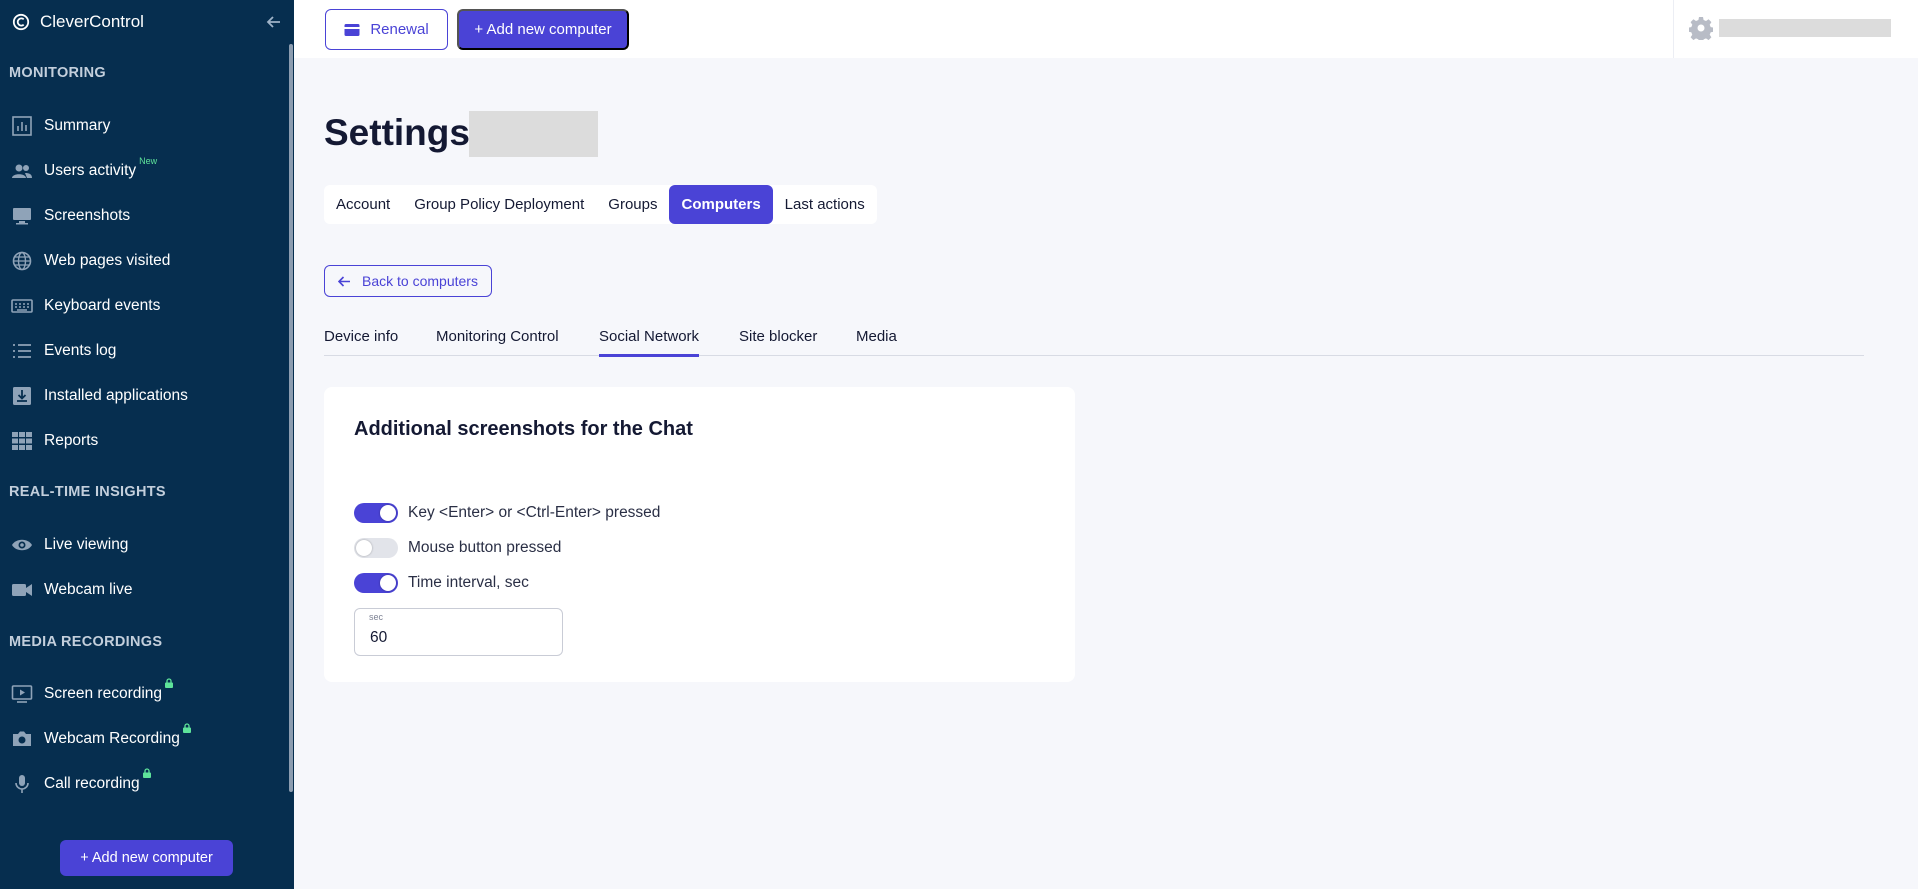 This screenshot has width=1918, height=889. Describe the element at coordinates (1805, 28) in the screenshot. I see `user-name-redacted` at that location.